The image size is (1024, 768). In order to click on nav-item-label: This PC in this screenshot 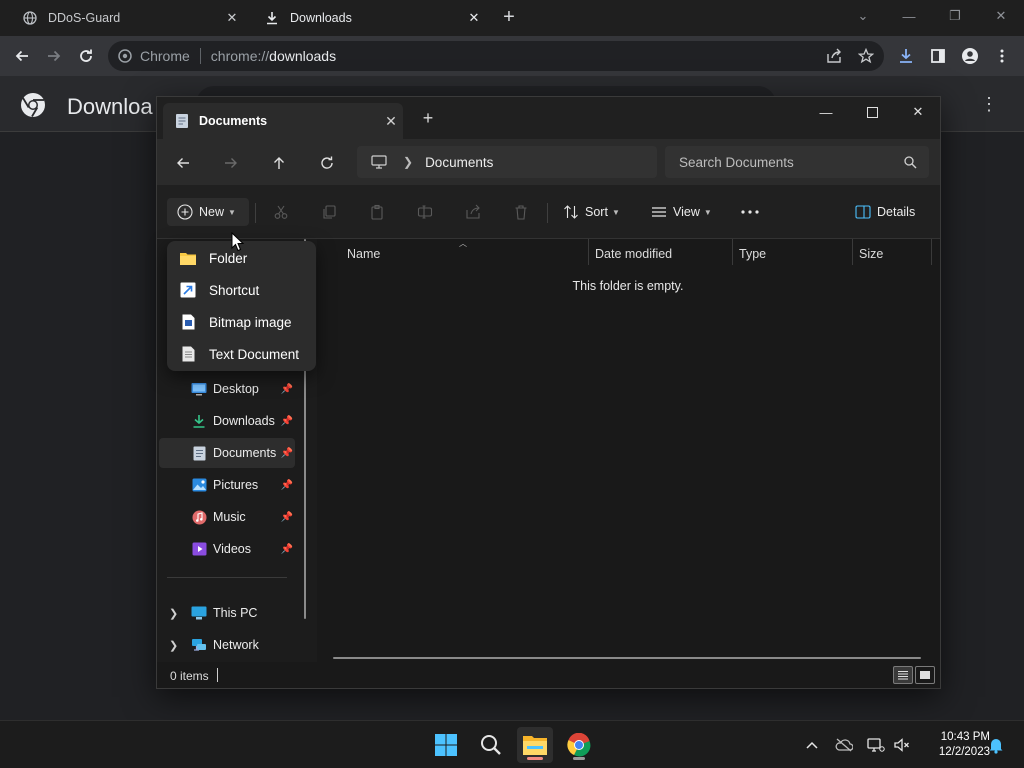, I will do `click(235, 613)`.